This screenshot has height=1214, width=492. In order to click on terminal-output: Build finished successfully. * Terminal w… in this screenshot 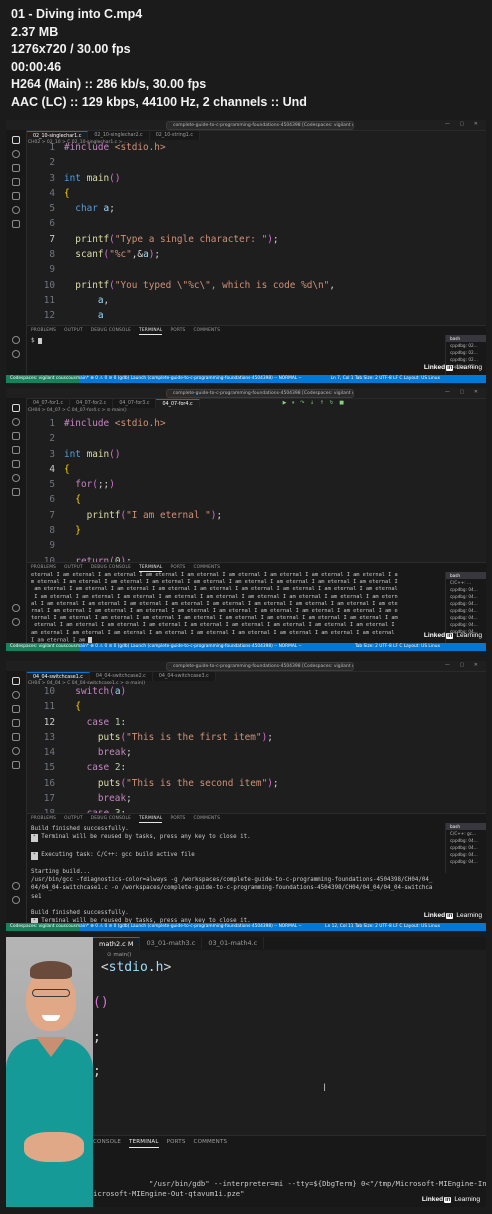, I will do `click(256, 876)`.